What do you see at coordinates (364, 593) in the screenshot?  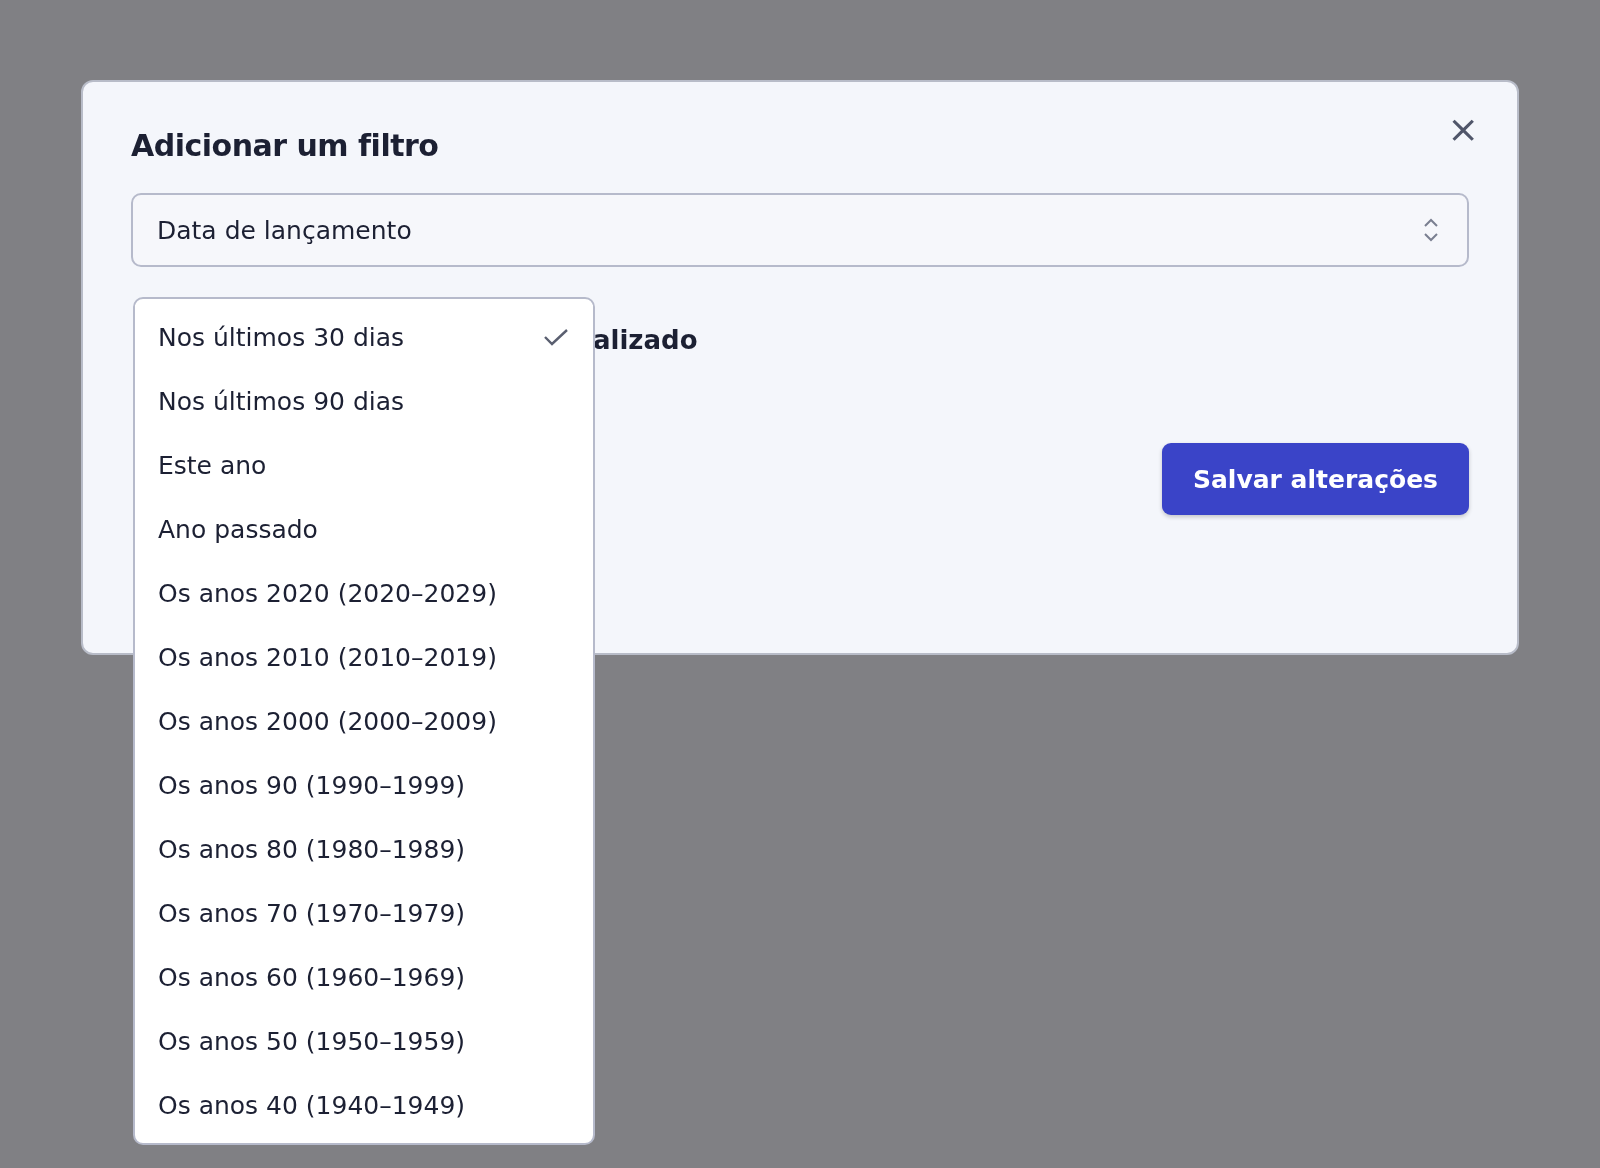 I see `dropdown-option: Os anos 2020 (2020–2029)` at bounding box center [364, 593].